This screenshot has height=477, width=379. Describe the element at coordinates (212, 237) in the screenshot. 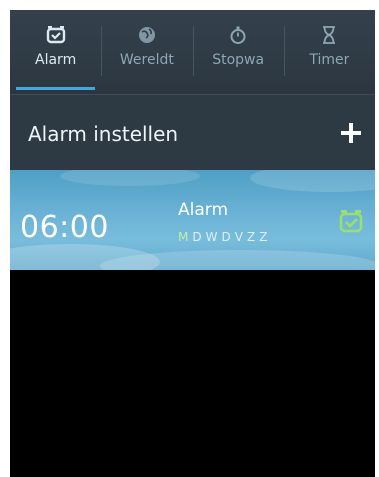

I see `day-wednesday: W` at that location.